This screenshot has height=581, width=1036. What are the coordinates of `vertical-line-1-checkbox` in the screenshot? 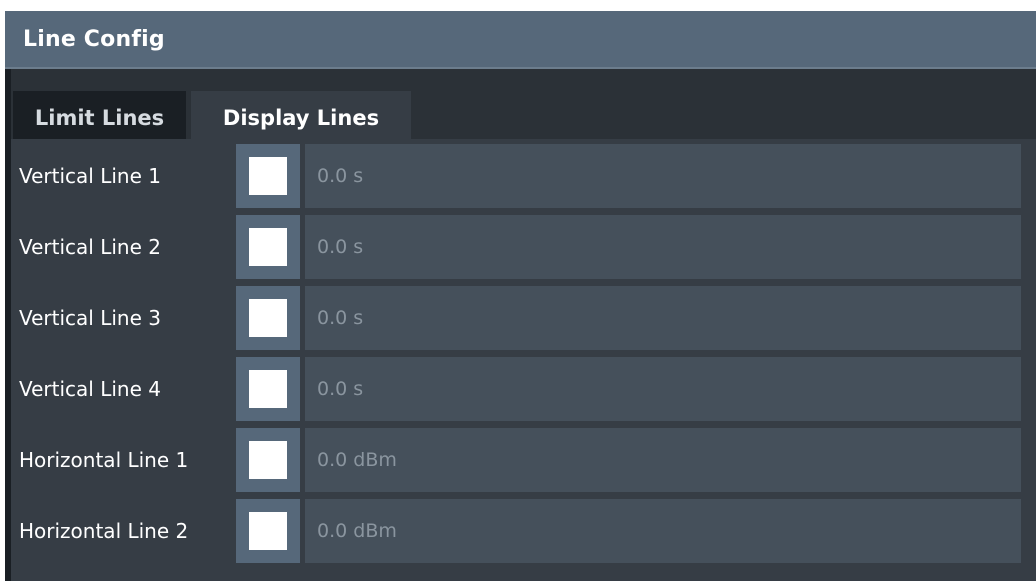 It's located at (268, 176).